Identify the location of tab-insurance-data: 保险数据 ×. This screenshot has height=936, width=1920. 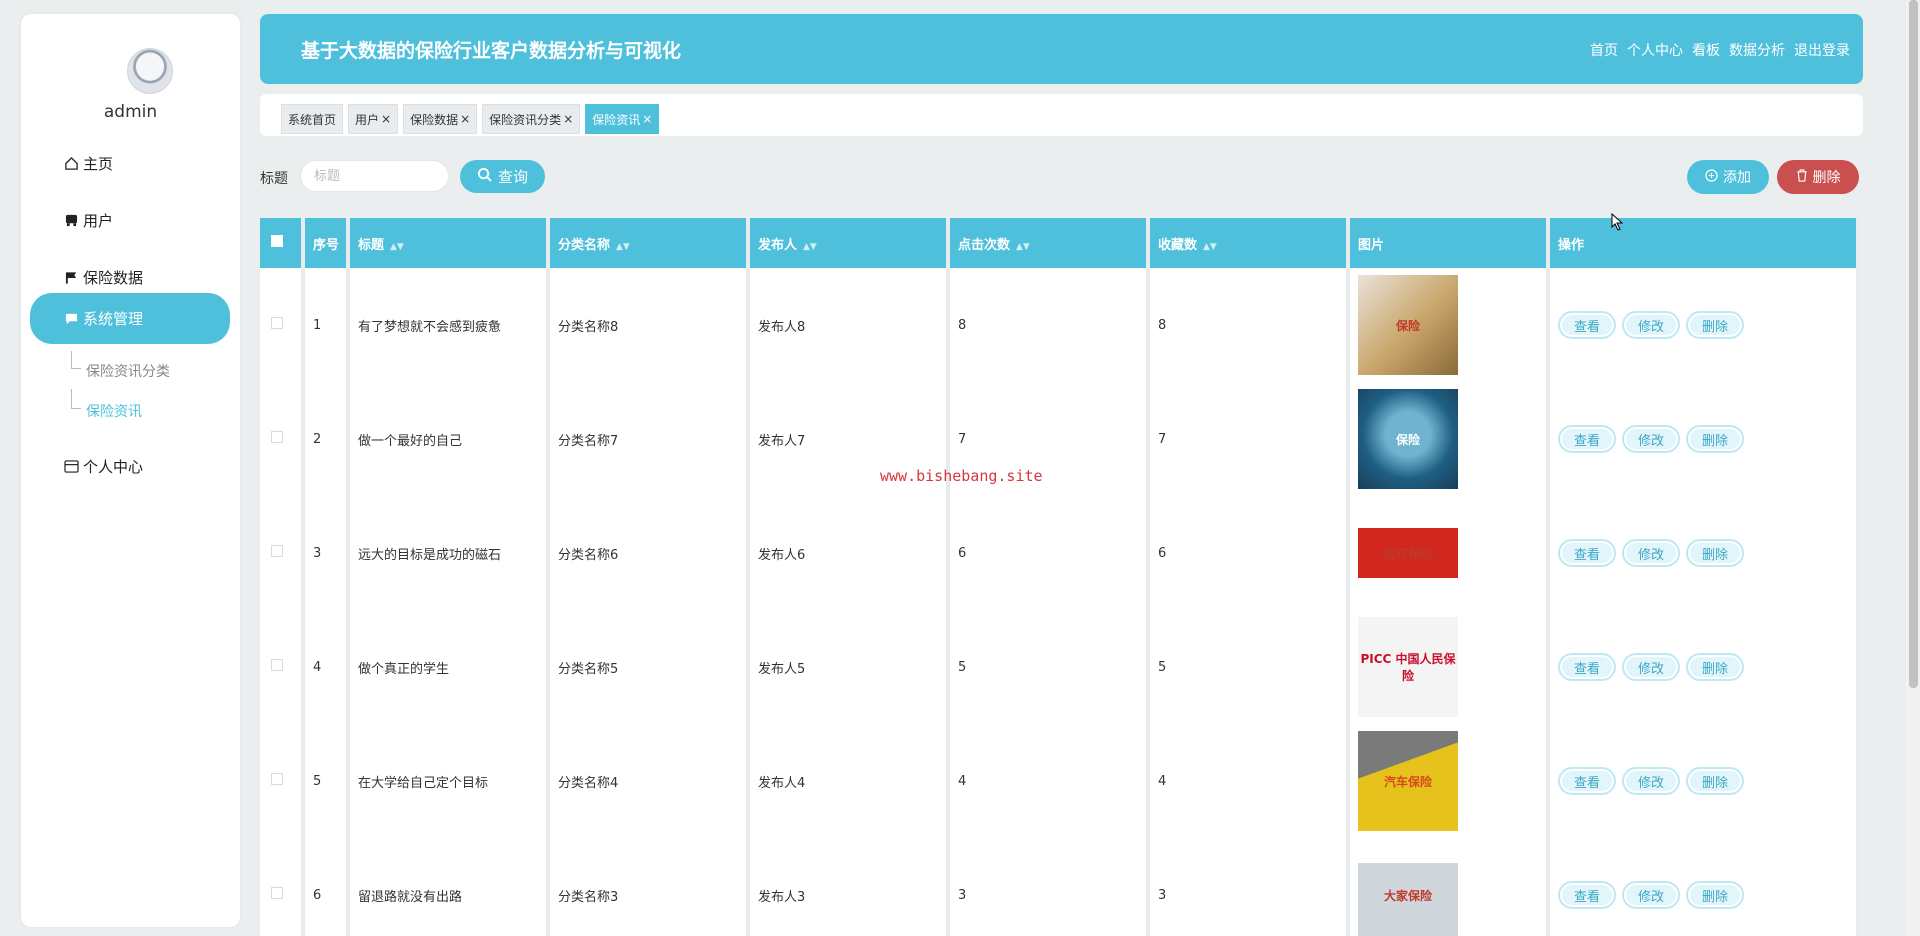
(440, 119).